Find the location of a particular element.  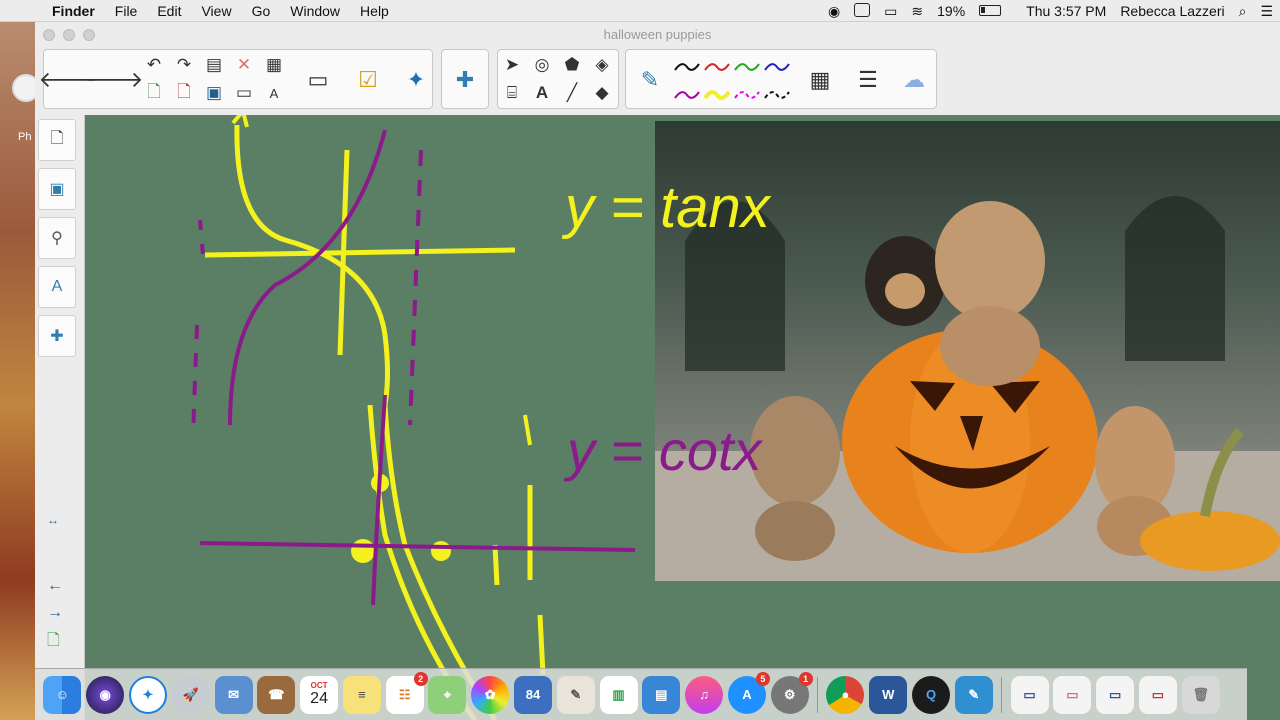

recent-document-4-icon: ▭ is located at coordinates (1157, 694).